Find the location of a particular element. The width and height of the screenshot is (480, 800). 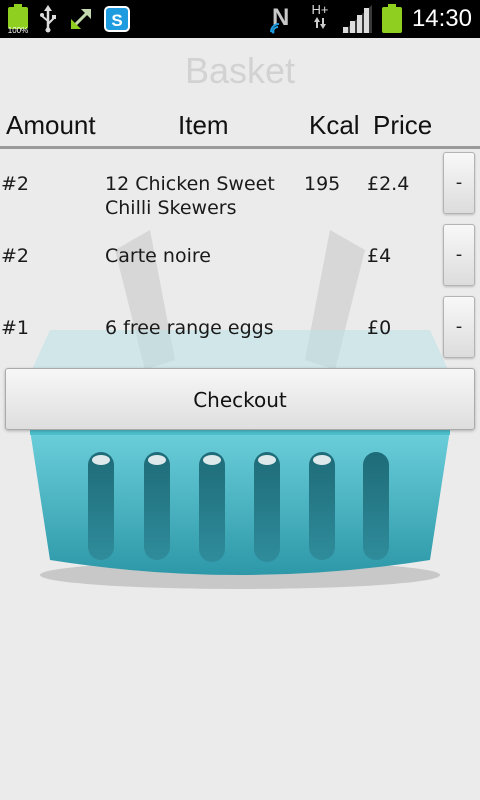

basket-row: #1 6 free range eggs £0 - is located at coordinates (240, 327).